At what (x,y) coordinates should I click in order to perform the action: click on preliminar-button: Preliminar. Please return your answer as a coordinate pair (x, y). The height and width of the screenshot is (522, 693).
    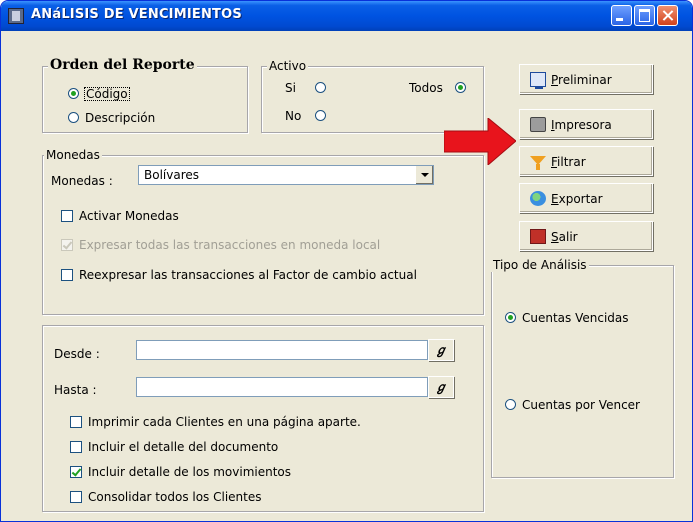
    Looking at the image, I should click on (586, 79).